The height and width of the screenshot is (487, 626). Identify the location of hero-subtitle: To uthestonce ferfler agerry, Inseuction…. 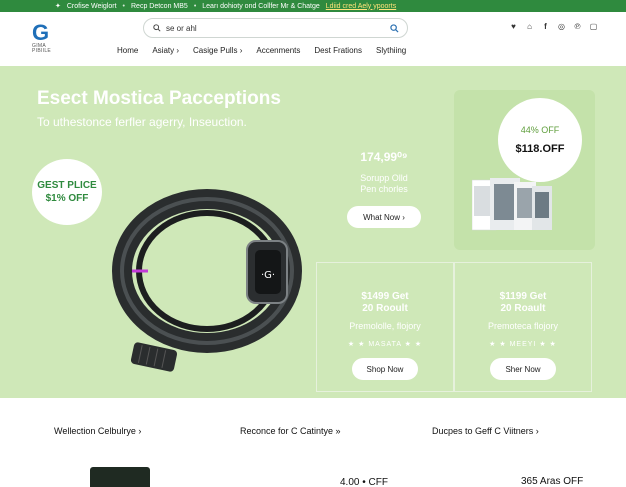
(142, 122).